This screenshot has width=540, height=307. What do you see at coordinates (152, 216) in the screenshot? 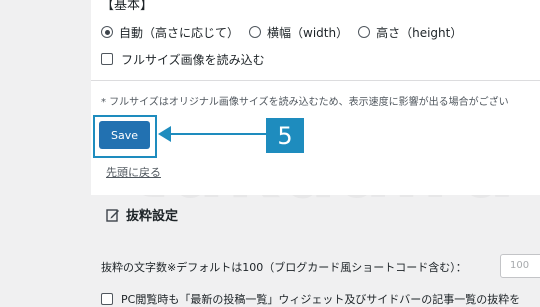
I see `excerpt-section-title-text: 抜粋設定` at bounding box center [152, 216].